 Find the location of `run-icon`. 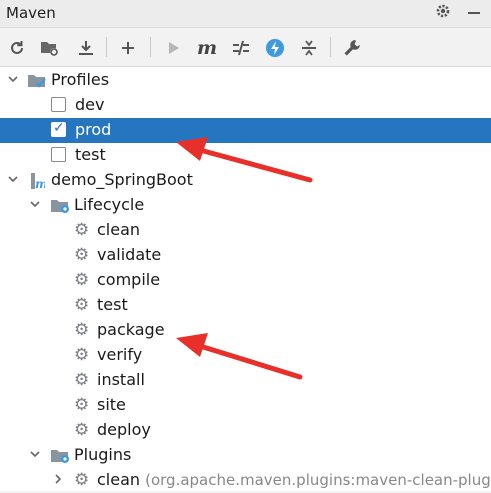

run-icon is located at coordinates (173, 48).